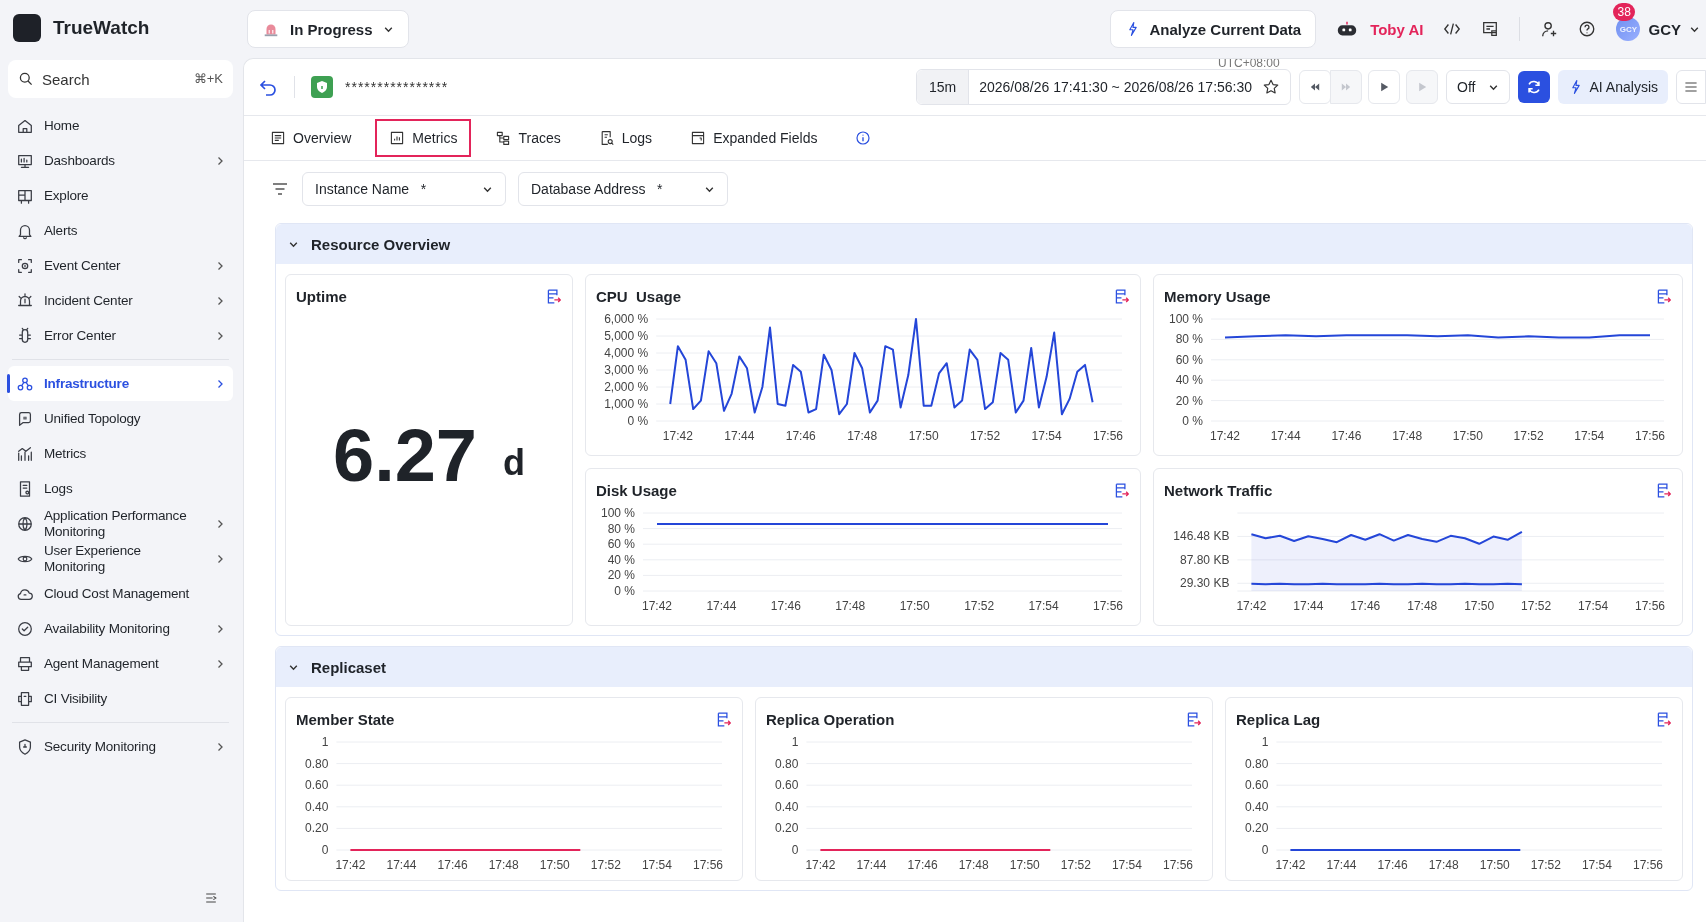 This screenshot has height=922, width=1706. What do you see at coordinates (621, 528) in the screenshot?
I see `axis-label: 80 %` at bounding box center [621, 528].